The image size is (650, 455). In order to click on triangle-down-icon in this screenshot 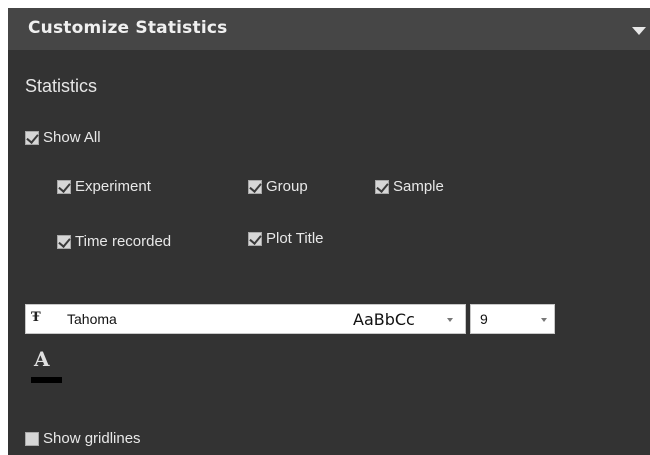, I will do `click(639, 31)`.